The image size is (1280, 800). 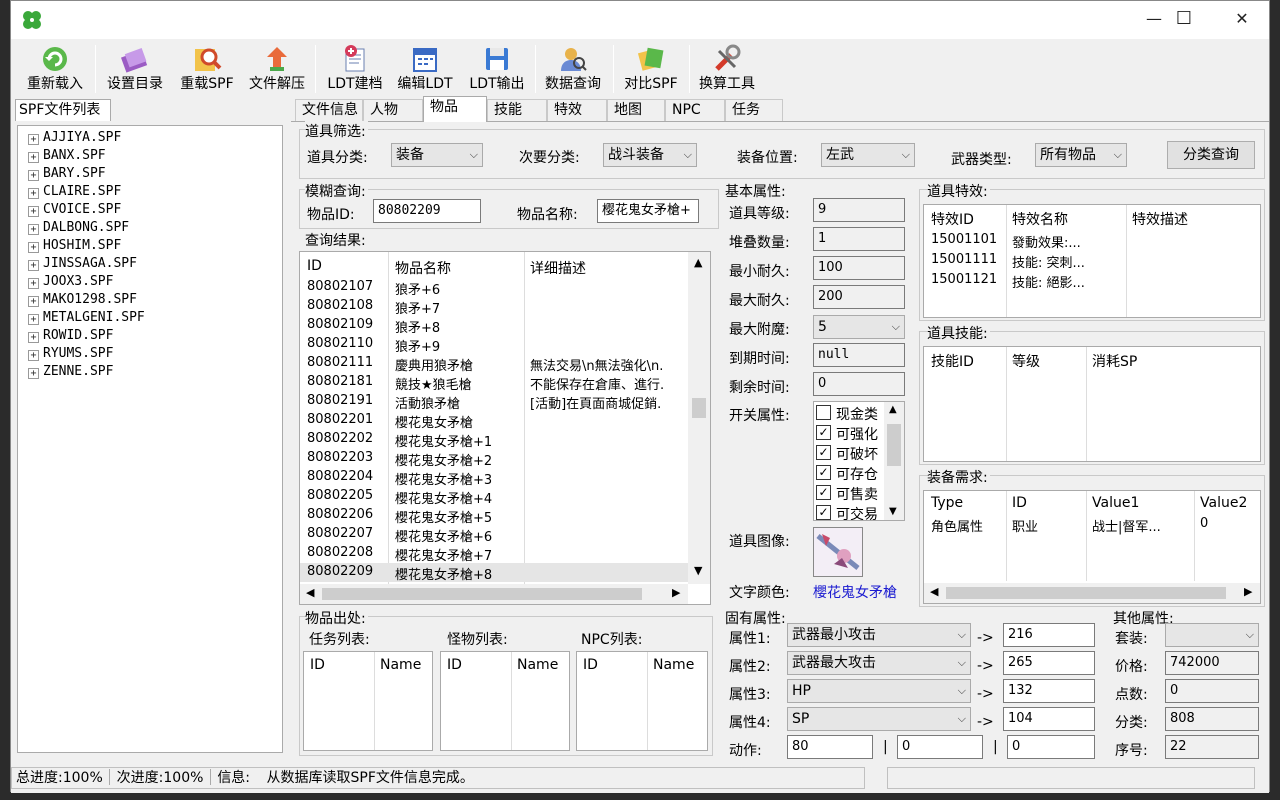 What do you see at coordinates (934, 591) in the screenshot?
I see `scroll-left-icon: ◀` at bounding box center [934, 591].